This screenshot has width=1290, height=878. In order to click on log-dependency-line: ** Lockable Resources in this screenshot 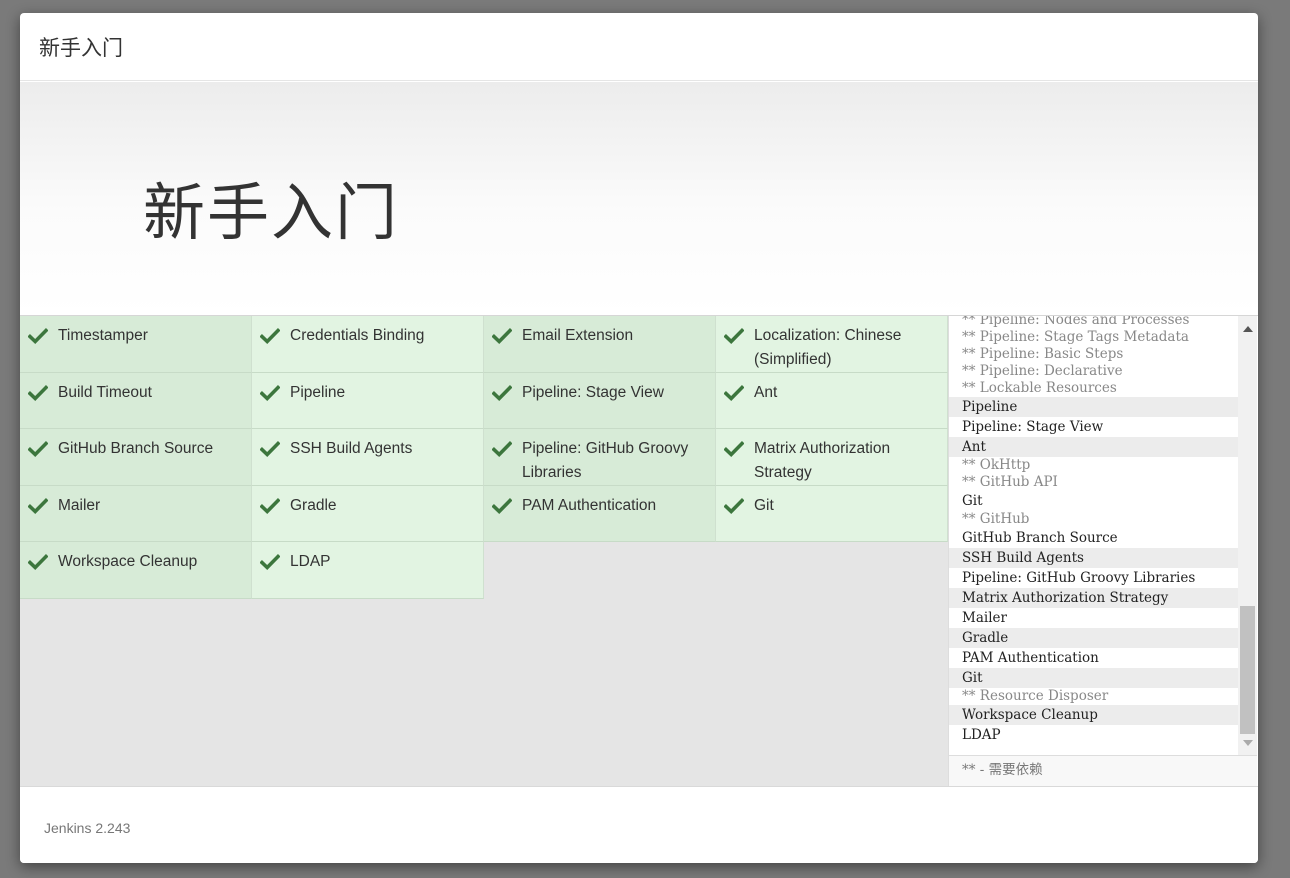, I will do `click(1039, 388)`.